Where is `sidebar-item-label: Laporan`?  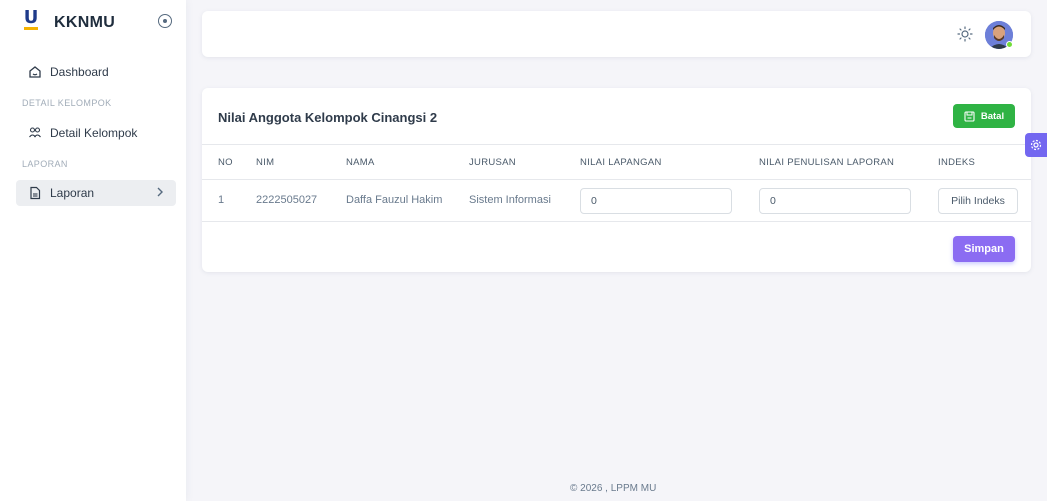
sidebar-item-label: Laporan is located at coordinates (72, 193).